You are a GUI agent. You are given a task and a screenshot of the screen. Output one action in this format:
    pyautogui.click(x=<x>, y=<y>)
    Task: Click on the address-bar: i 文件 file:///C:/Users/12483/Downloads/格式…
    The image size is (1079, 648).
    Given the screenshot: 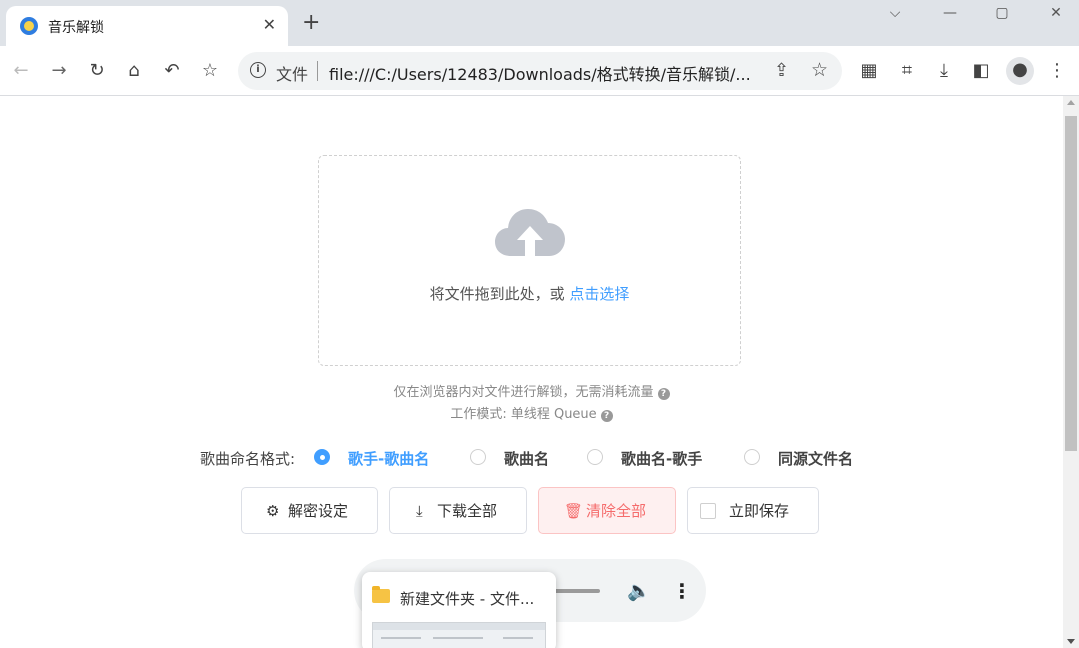 What is the action you would take?
    pyautogui.click(x=540, y=71)
    